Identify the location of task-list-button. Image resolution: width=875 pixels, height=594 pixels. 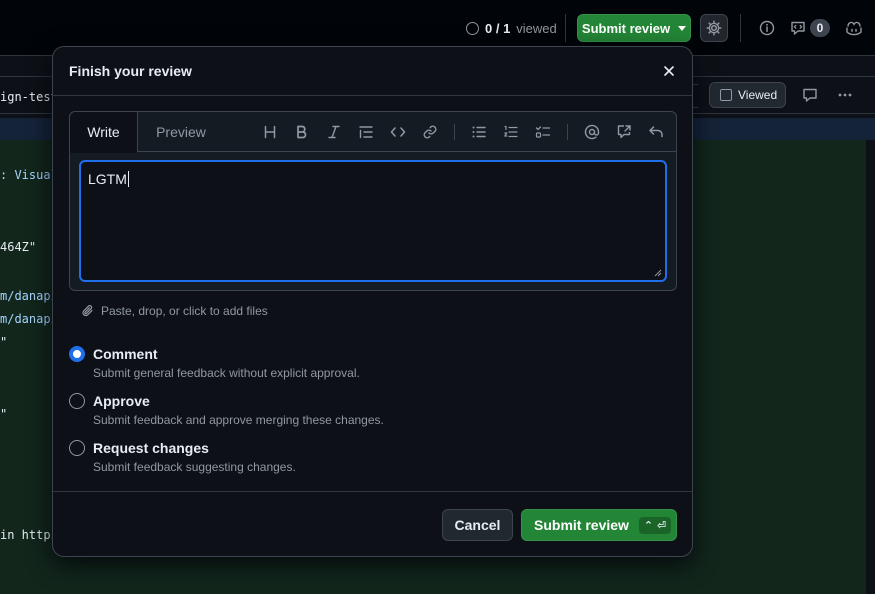
(543, 132).